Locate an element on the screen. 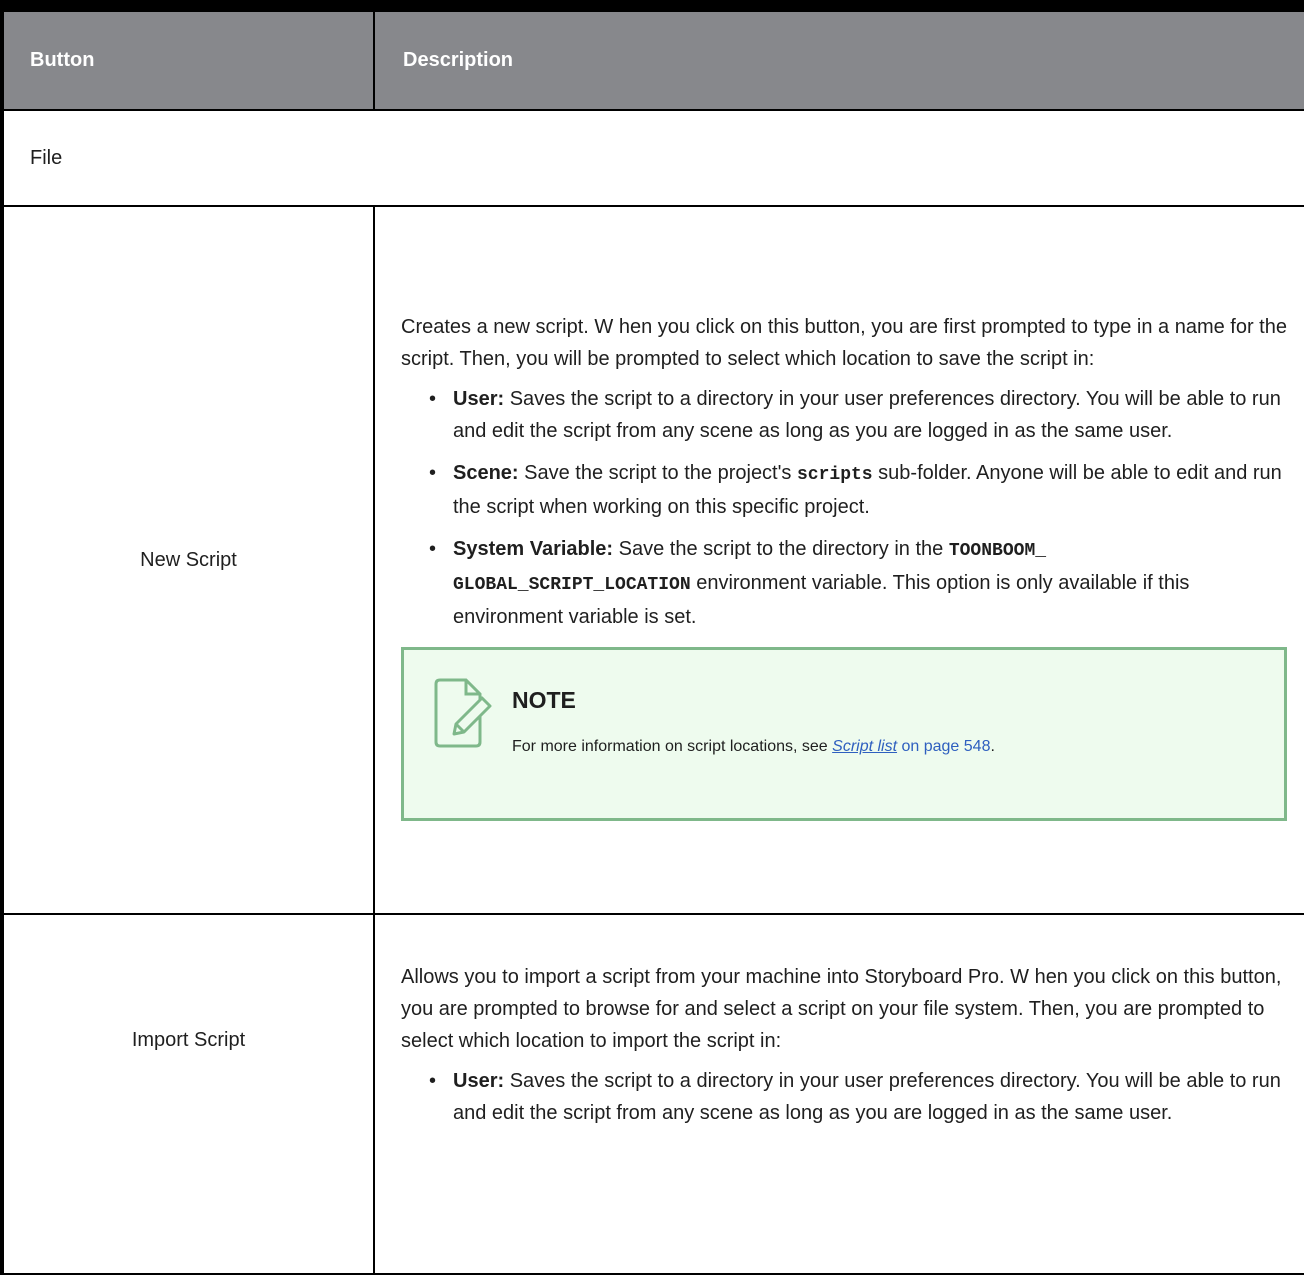 The height and width of the screenshot is (1275, 1304). button-name-import-script: Import Script is located at coordinates (187, 1094).